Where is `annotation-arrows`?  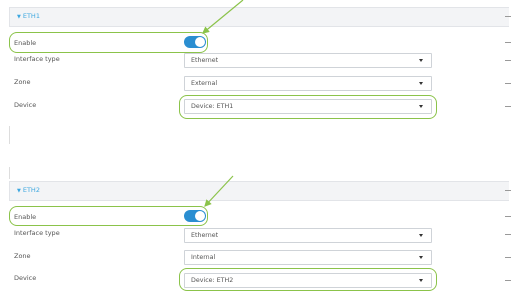
annotation-arrows is located at coordinates (223, 103).